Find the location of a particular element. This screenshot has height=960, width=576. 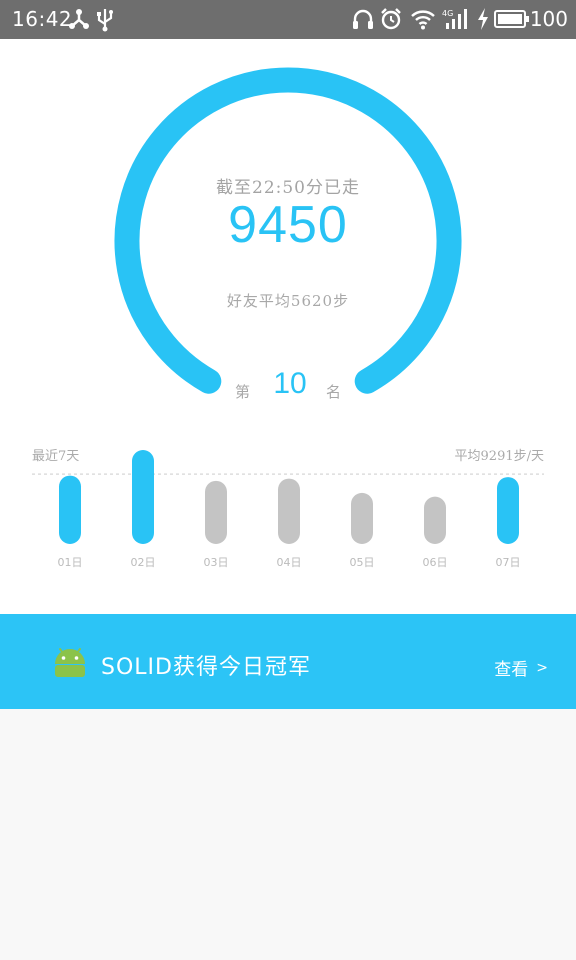

champion-banner: SOLID获得今日冠军 查看 > is located at coordinates (288, 661).